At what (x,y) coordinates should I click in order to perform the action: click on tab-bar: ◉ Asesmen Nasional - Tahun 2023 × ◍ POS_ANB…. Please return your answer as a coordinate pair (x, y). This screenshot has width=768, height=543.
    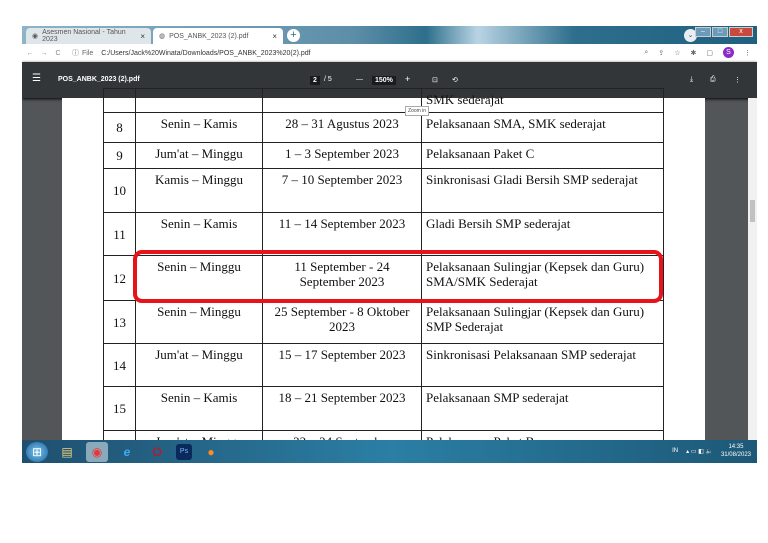
    Looking at the image, I should click on (389, 35).